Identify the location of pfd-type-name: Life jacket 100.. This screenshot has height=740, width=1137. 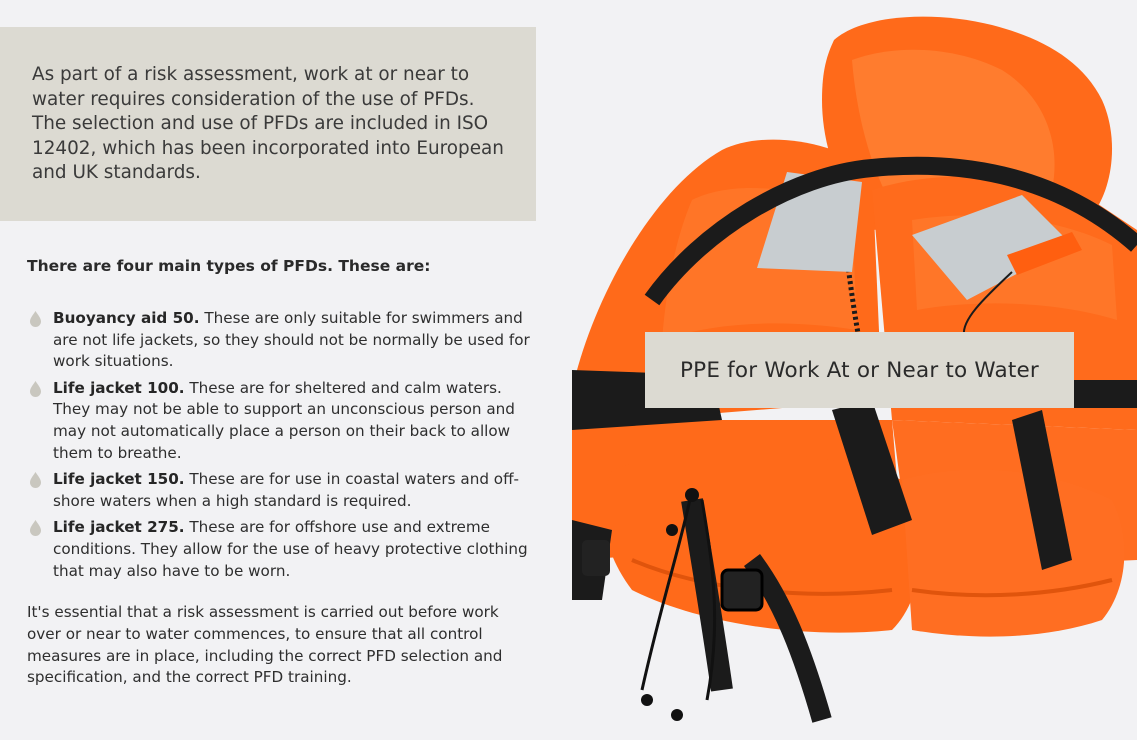
(119, 387).